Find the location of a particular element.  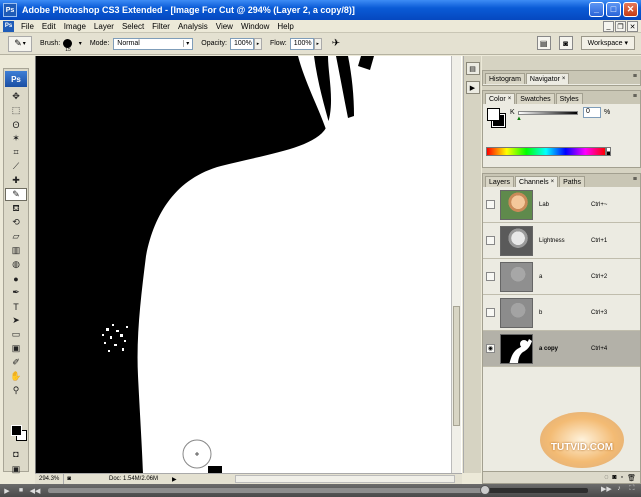

opacity-slider-toggle: ▸ is located at coordinates (257, 43).